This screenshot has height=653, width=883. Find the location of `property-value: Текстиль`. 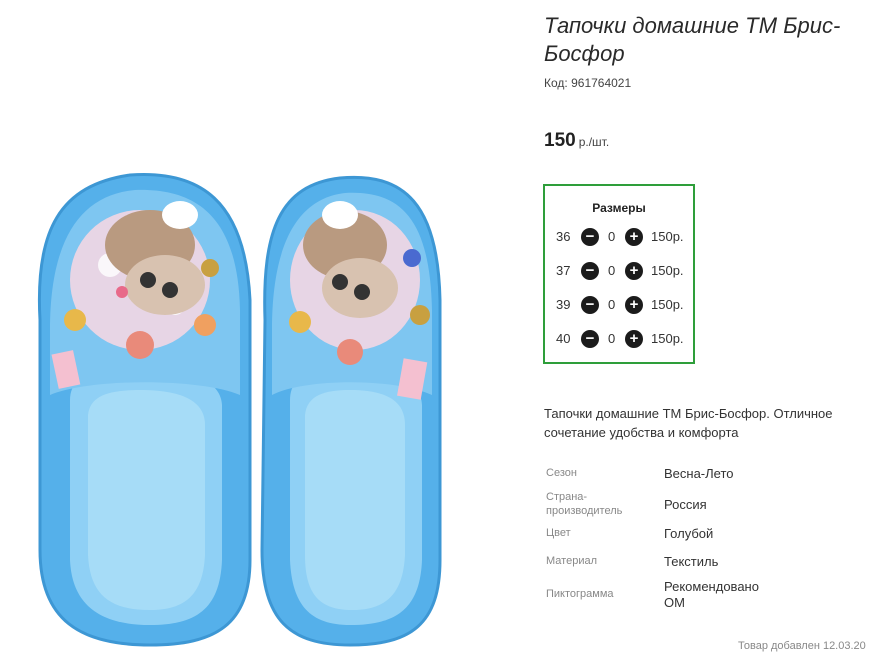

property-value: Текстиль is located at coordinates (691, 561).